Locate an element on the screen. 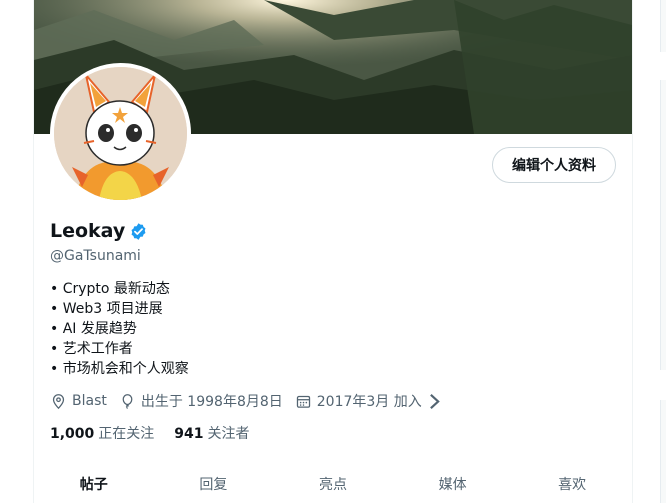 Image resolution: width=666 pixels, height=503 pixels. bio-line: • 艺术工作者 is located at coordinates (91, 349).